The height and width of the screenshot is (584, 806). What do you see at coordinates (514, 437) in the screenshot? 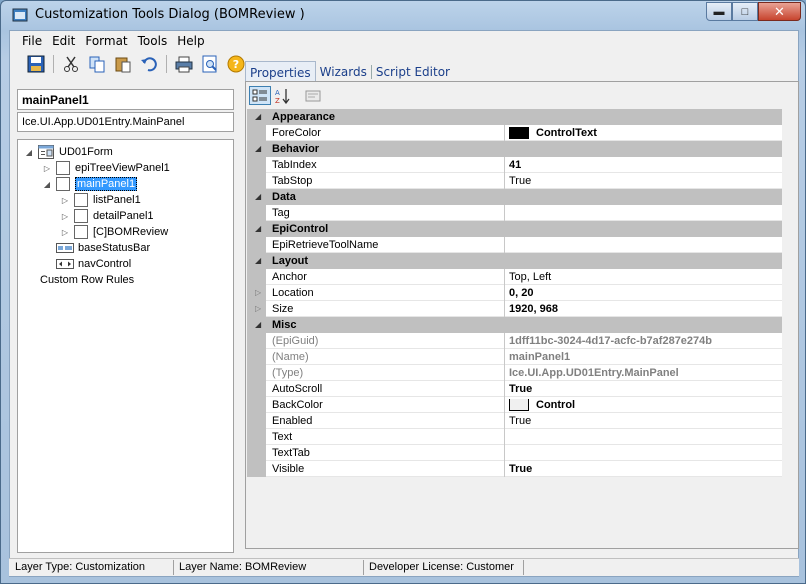
I see `property-row: Text` at bounding box center [514, 437].